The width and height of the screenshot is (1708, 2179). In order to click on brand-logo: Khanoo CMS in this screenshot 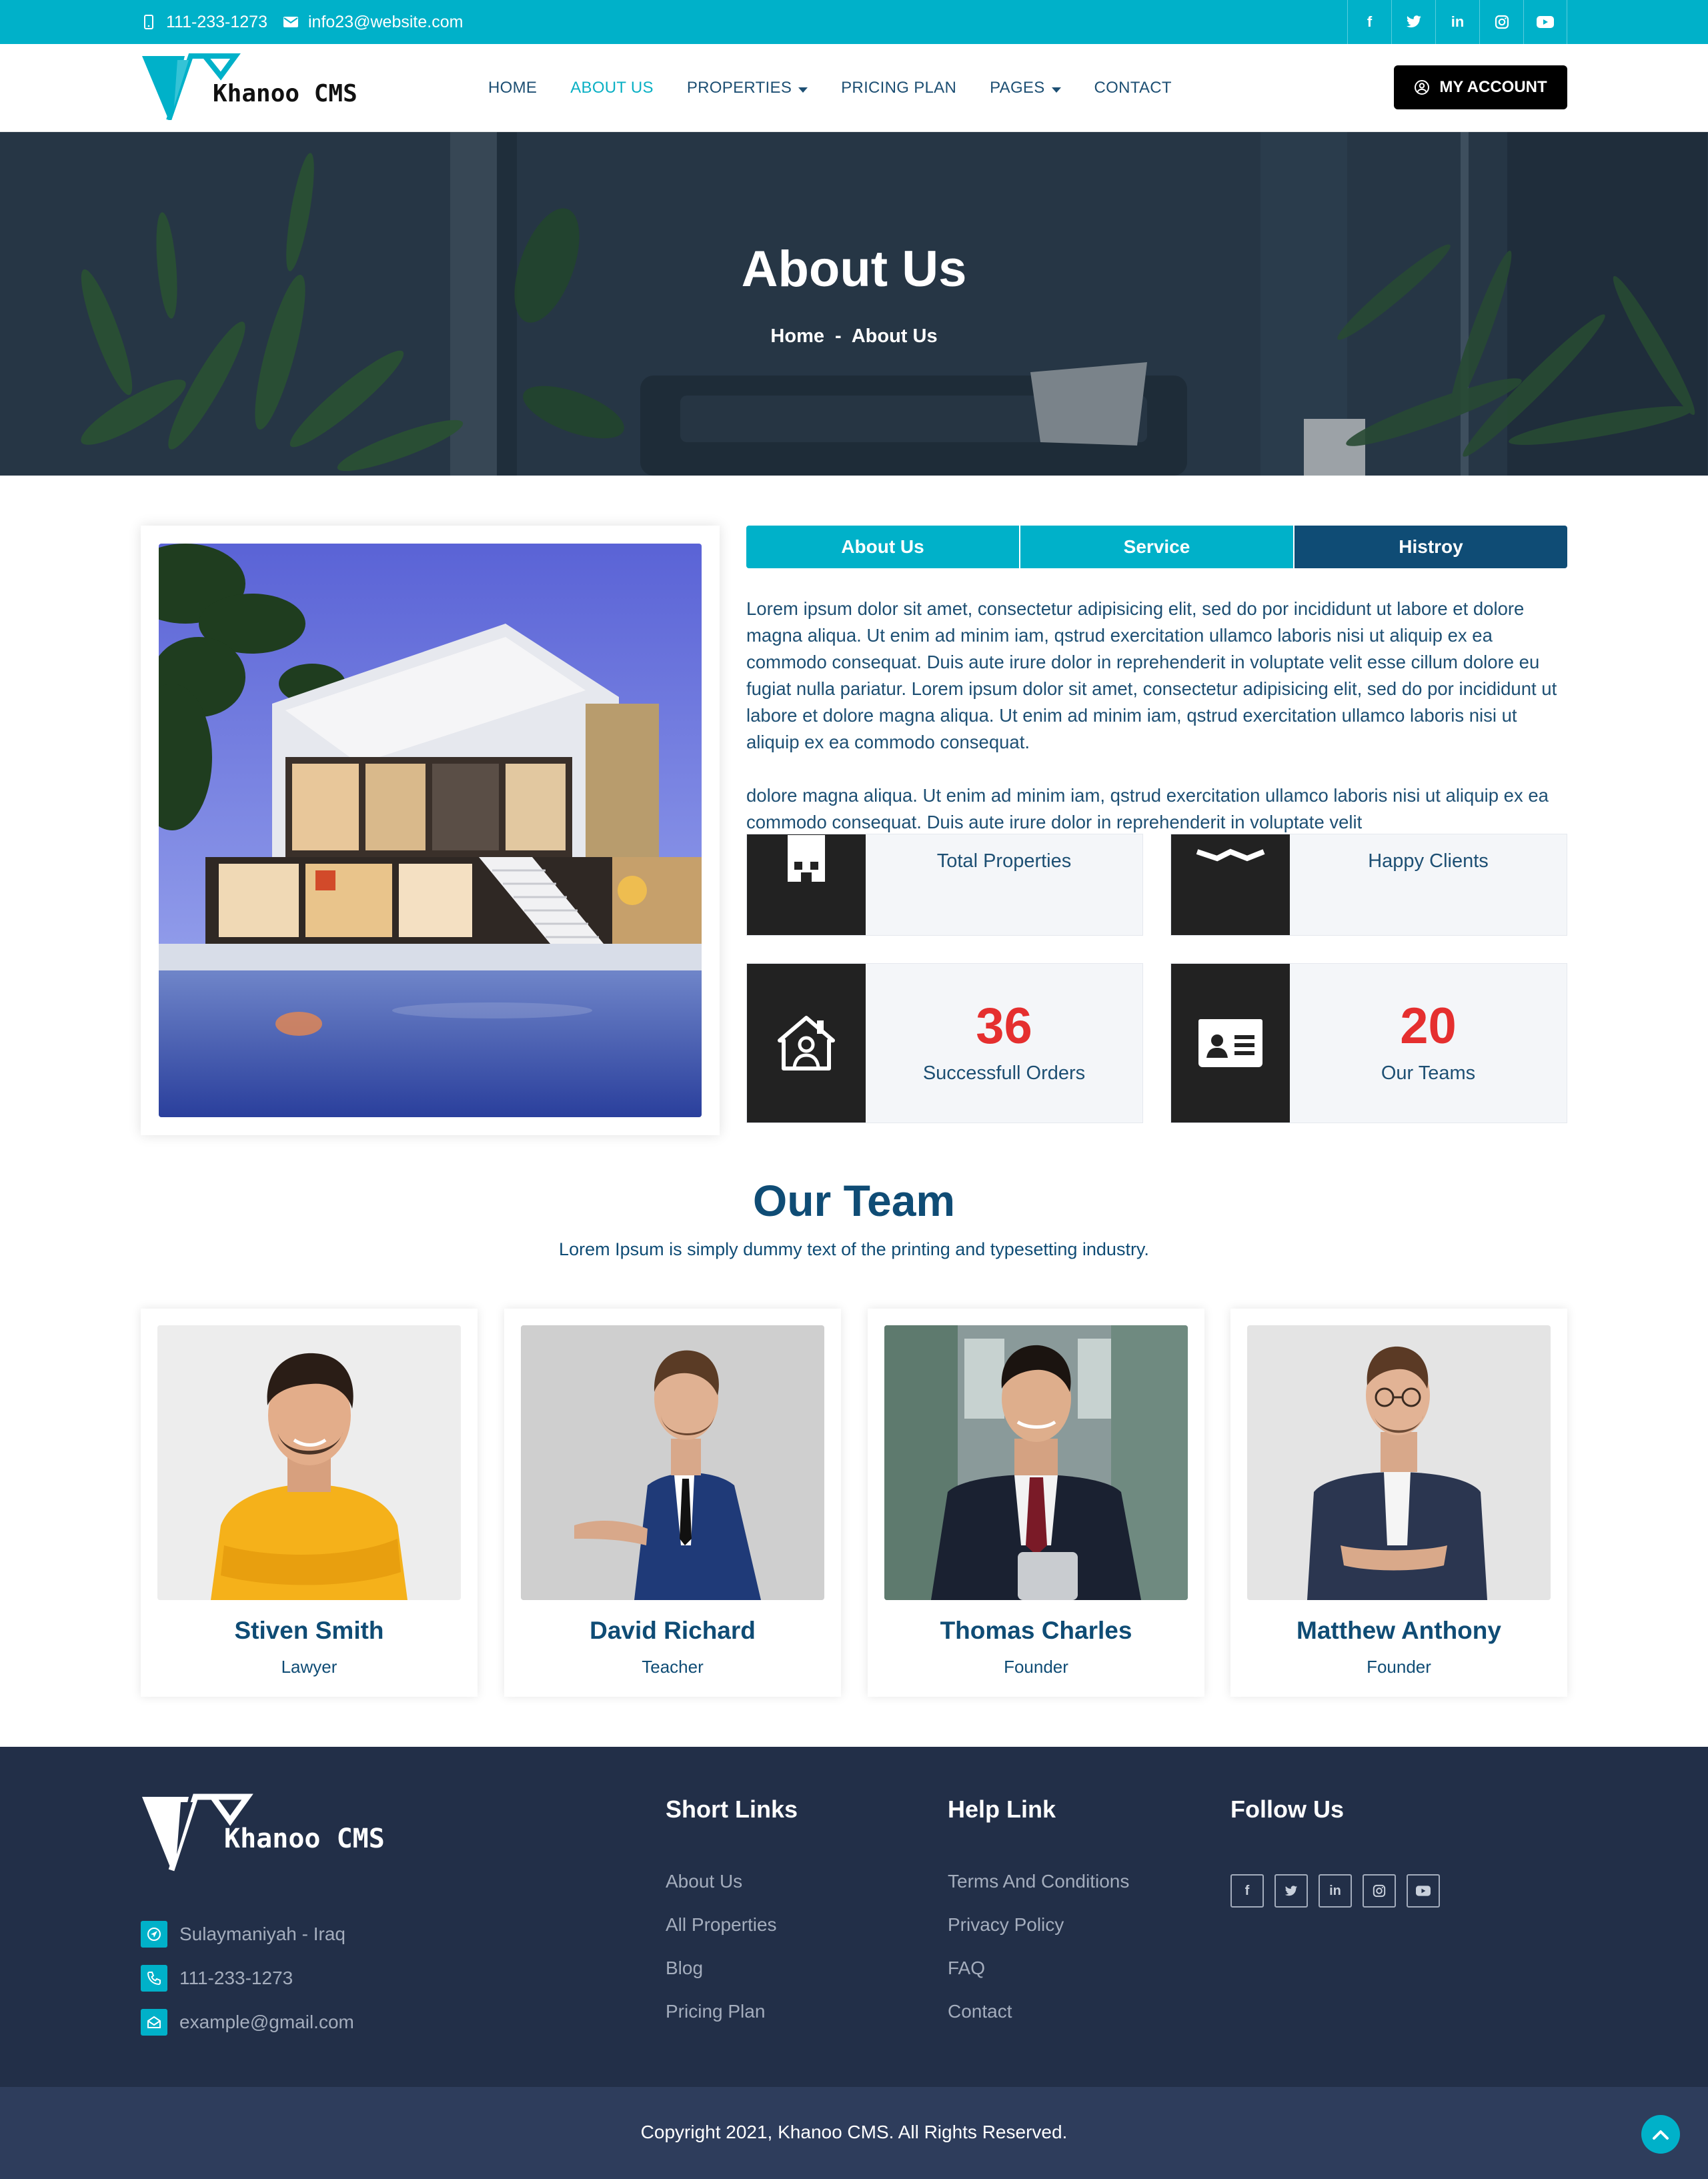, I will do `click(254, 87)`.